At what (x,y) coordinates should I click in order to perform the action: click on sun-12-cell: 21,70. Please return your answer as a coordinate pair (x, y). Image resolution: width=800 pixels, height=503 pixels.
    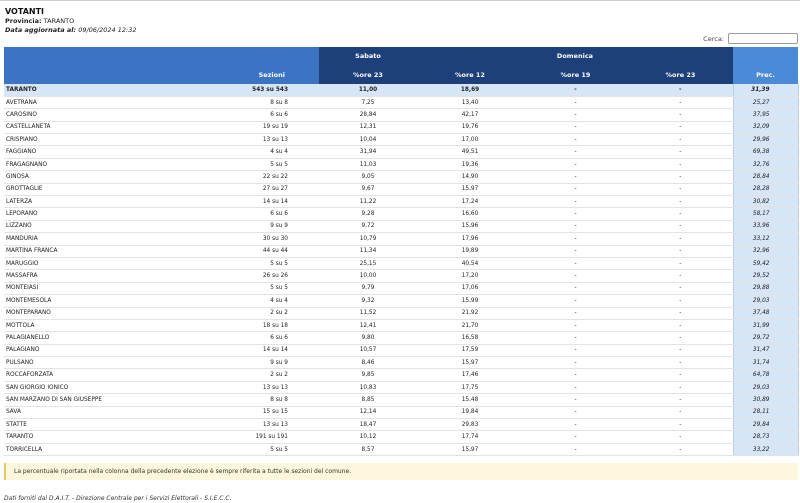
    Looking at the image, I should click on (470, 326).